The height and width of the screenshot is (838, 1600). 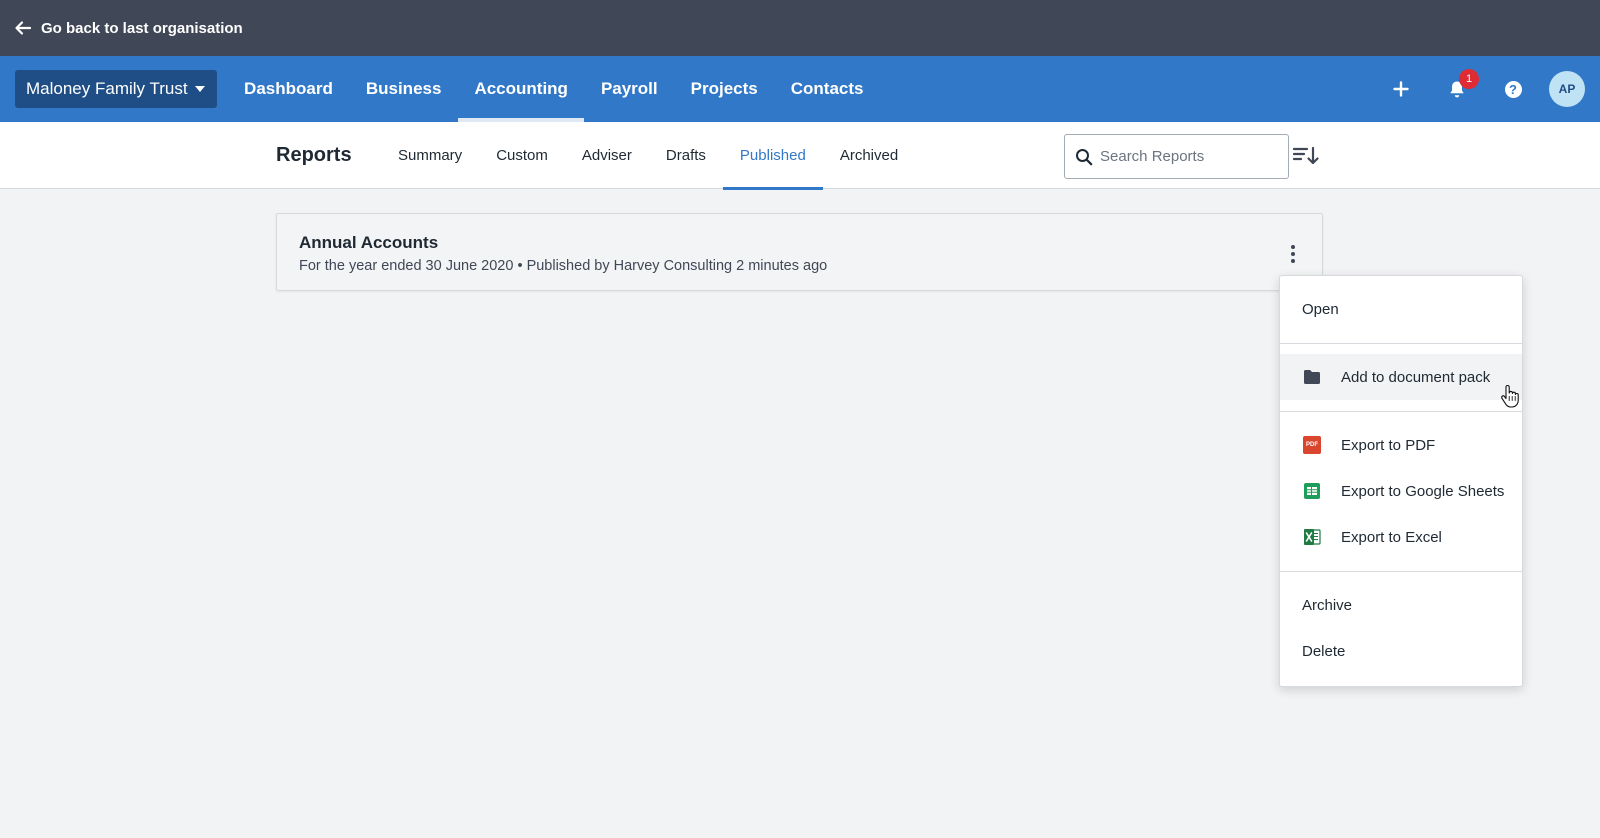 I want to click on menu-item-add-to-document-pack: Add to document pack, so click(x=1401, y=377).